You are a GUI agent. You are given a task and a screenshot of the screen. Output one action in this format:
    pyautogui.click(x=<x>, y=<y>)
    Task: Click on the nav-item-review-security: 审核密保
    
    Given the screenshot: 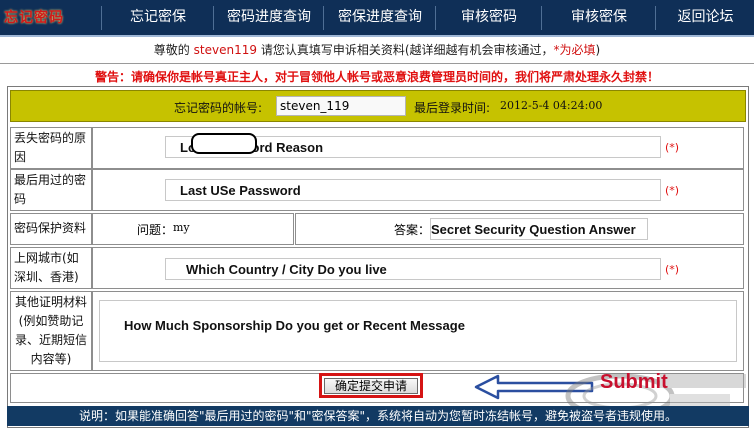 What is the action you would take?
    pyautogui.click(x=599, y=17)
    